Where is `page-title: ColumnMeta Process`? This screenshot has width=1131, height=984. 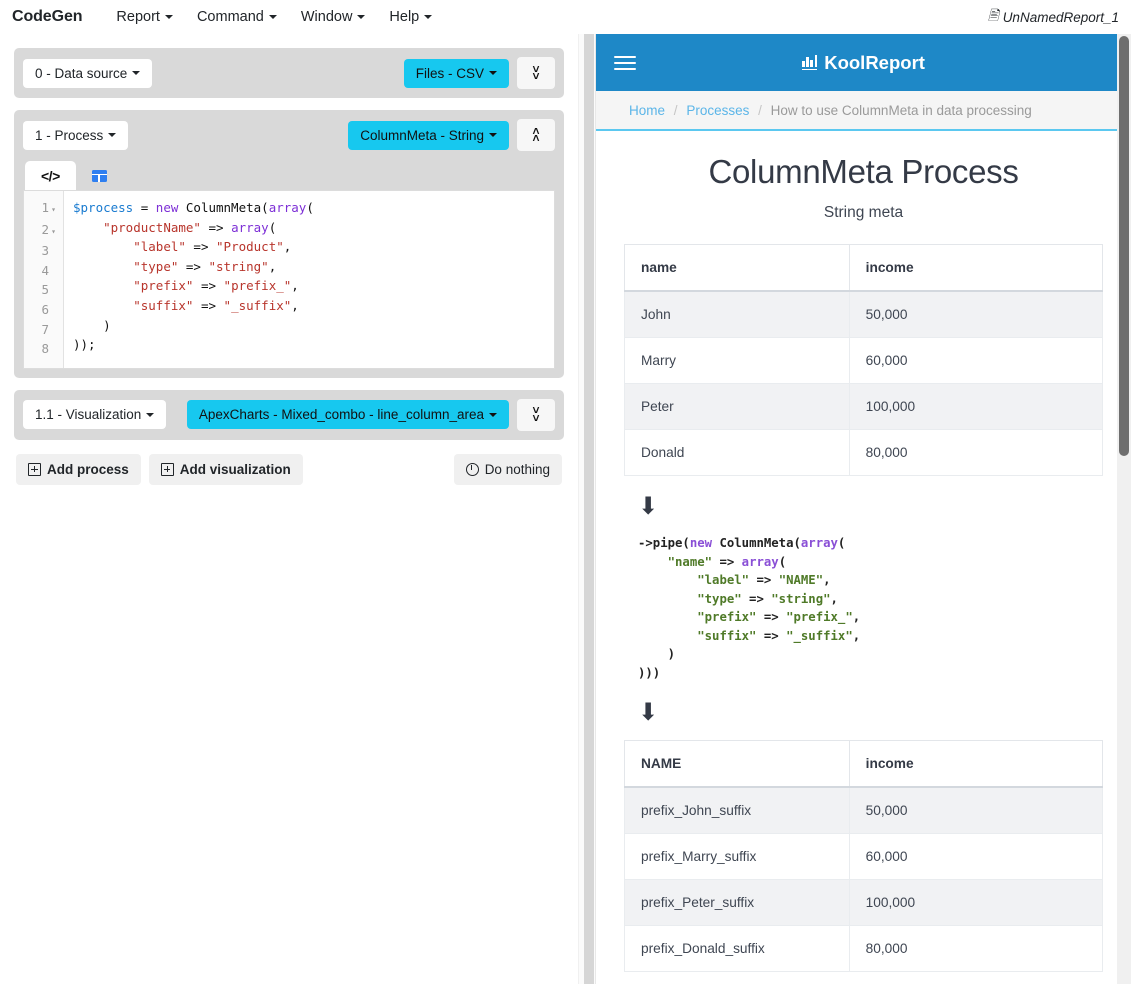 page-title: ColumnMeta Process is located at coordinates (863, 171).